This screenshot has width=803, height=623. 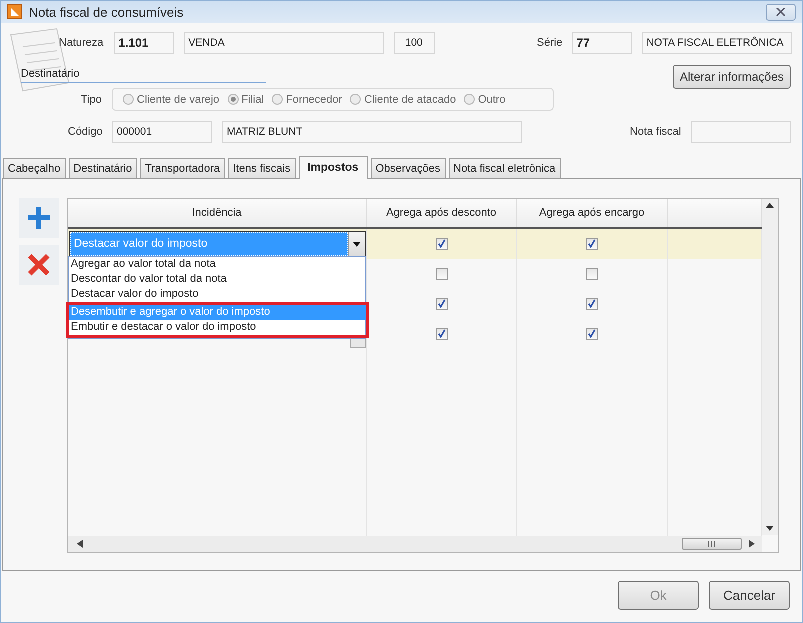 What do you see at coordinates (162, 132) in the screenshot?
I see `input-field: 000001` at bounding box center [162, 132].